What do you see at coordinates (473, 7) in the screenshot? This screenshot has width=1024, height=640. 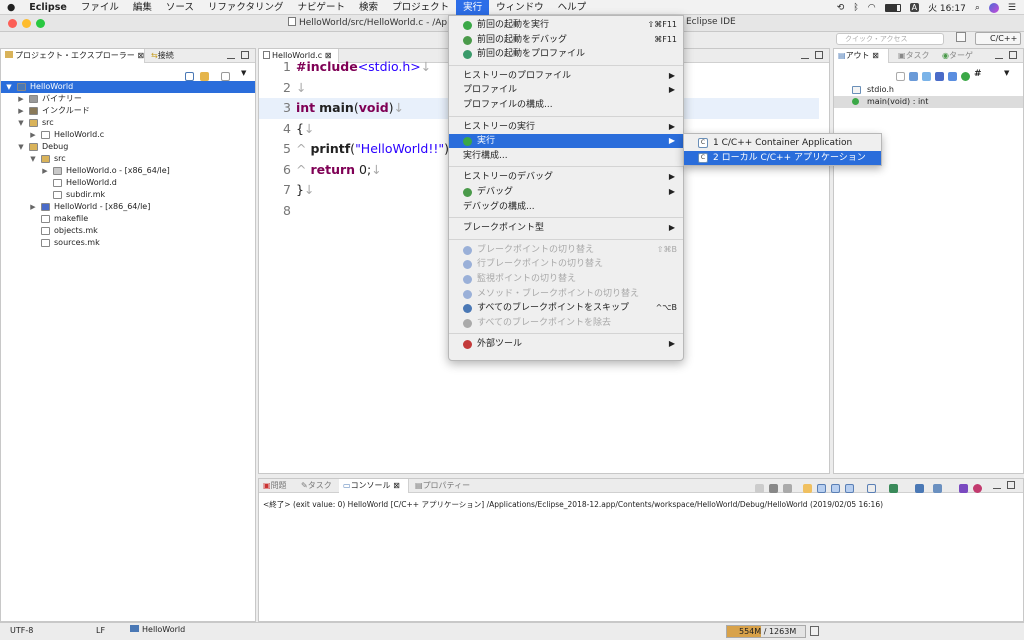 I see `menu-run: 実行` at bounding box center [473, 7].